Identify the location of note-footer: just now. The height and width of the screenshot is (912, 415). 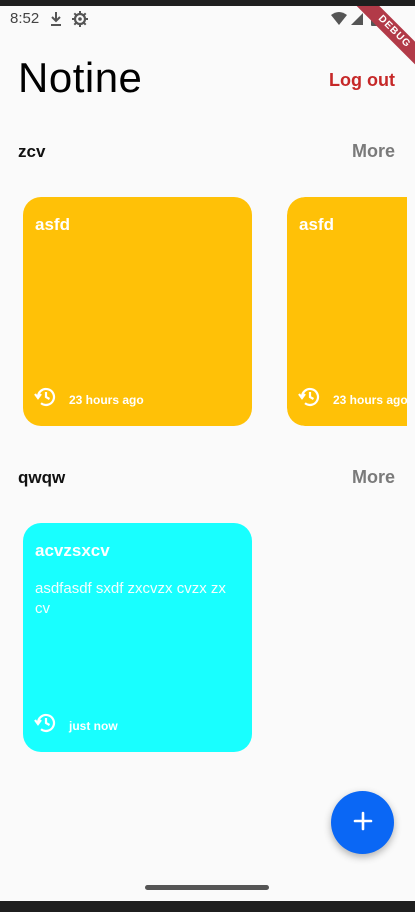
(76, 725).